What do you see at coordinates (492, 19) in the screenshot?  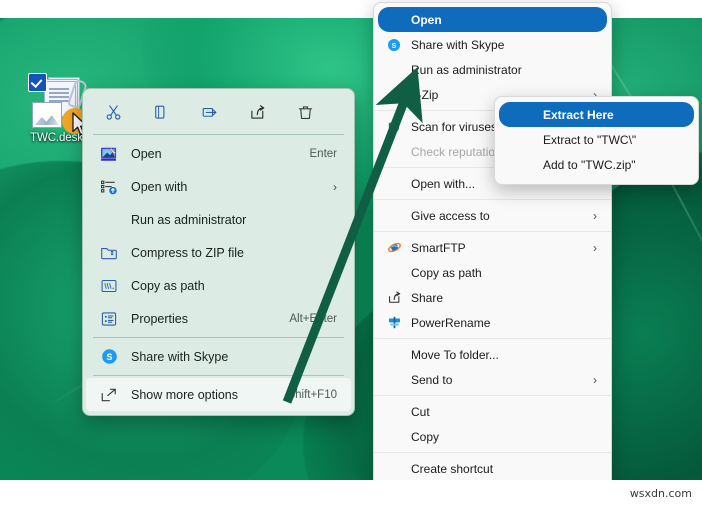 I see `classic-menu-item-open: Open` at bounding box center [492, 19].